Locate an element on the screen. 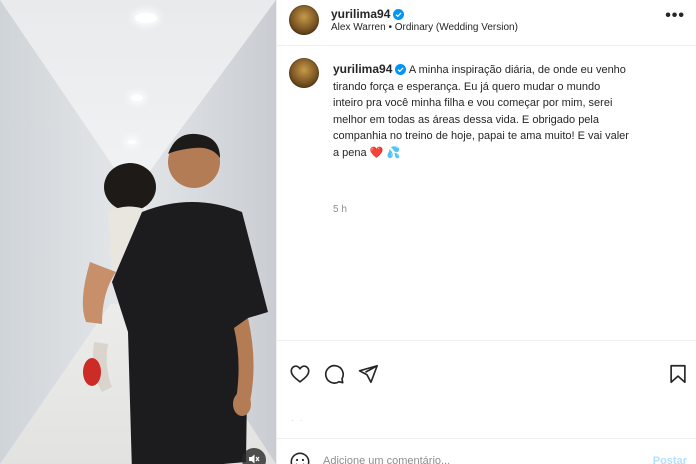  bookmark-icon is located at coordinates (678, 374).